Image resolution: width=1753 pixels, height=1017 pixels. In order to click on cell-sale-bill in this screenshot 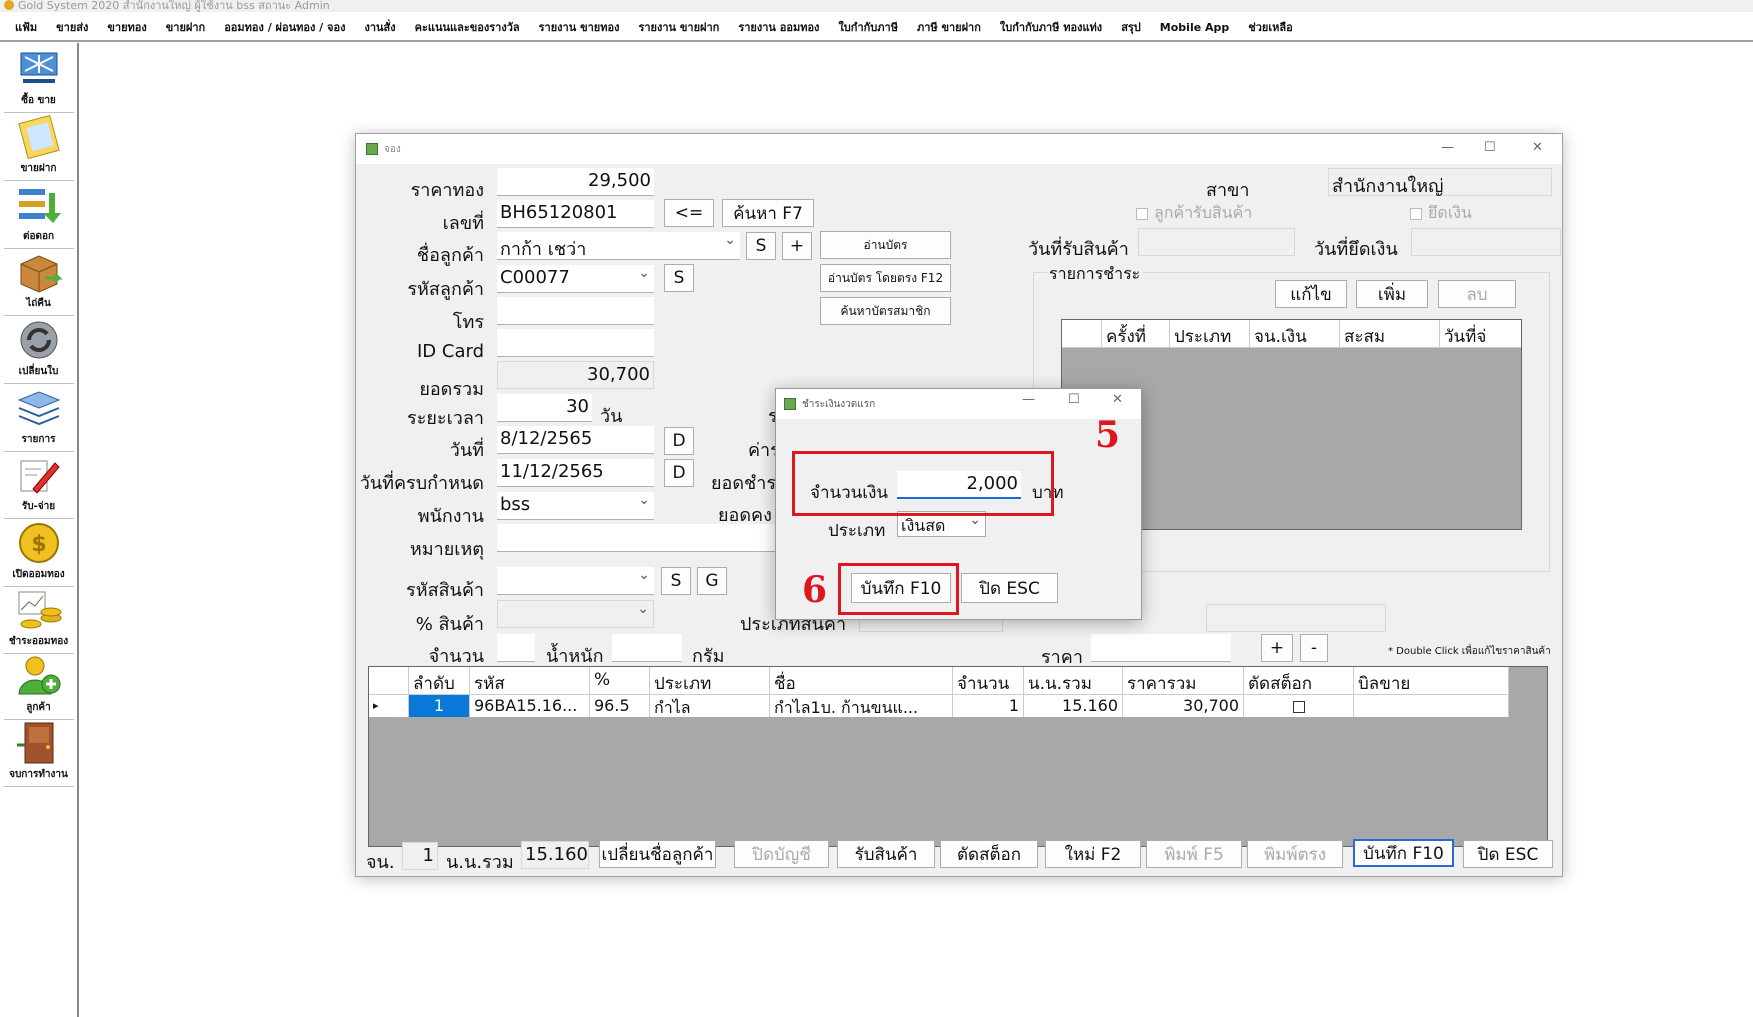, I will do `click(1431, 706)`.